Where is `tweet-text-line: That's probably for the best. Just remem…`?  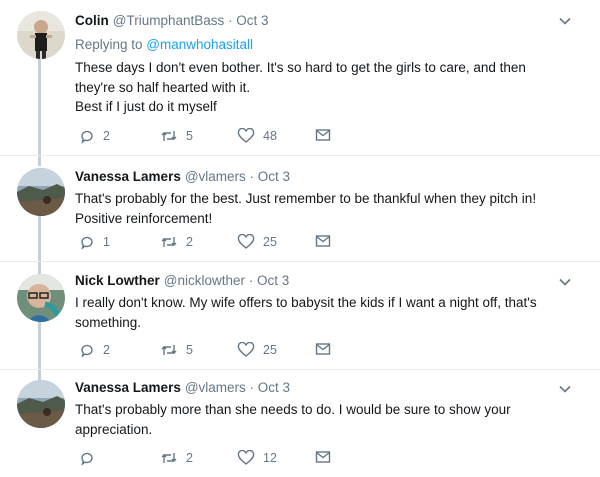 tweet-text-line: That's probably for the best. Just remem… is located at coordinates (306, 198).